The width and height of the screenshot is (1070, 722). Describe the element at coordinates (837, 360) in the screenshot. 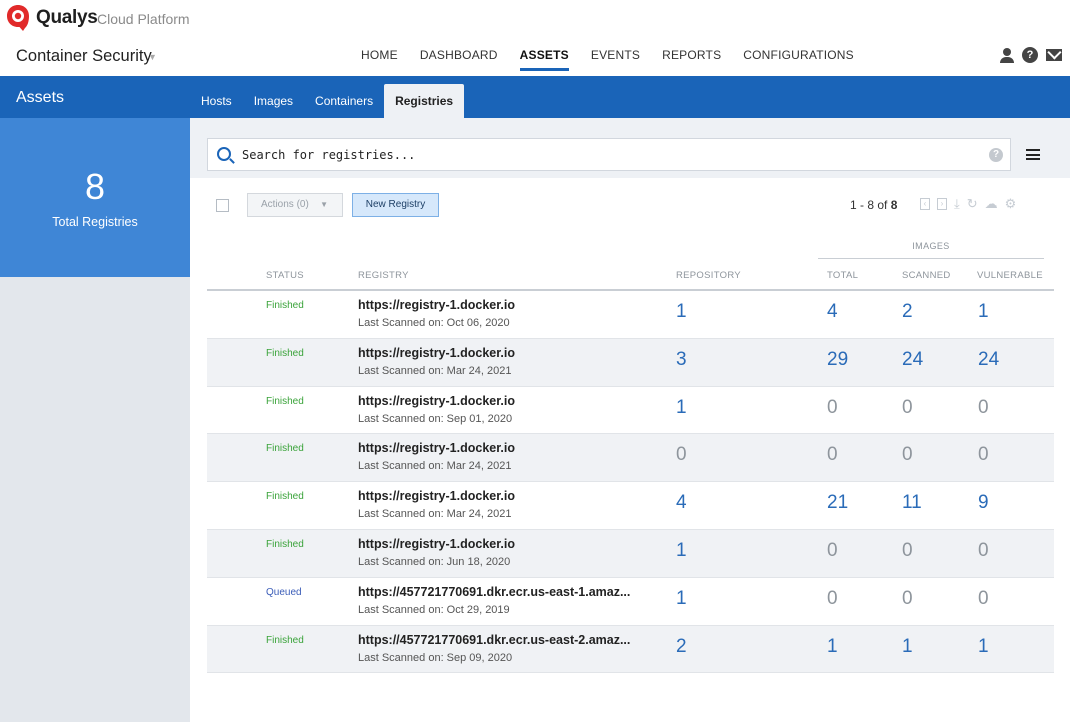

I see `images-total-count: 29` at that location.